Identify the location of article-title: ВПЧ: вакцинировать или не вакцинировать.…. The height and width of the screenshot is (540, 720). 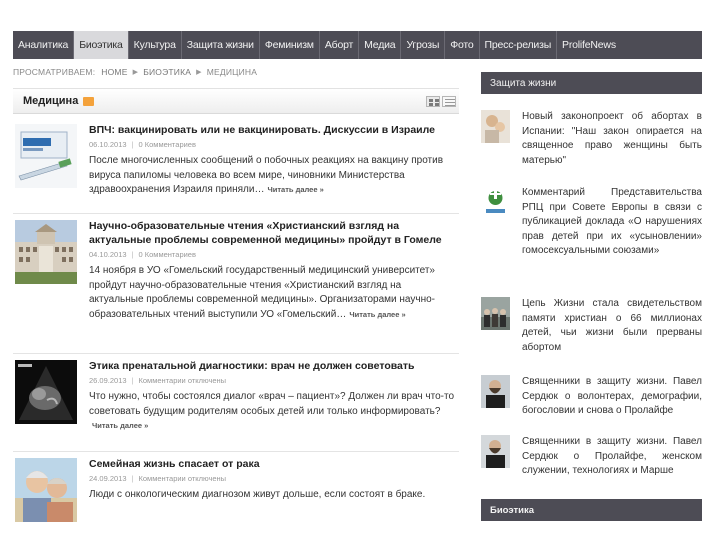
(272, 130).